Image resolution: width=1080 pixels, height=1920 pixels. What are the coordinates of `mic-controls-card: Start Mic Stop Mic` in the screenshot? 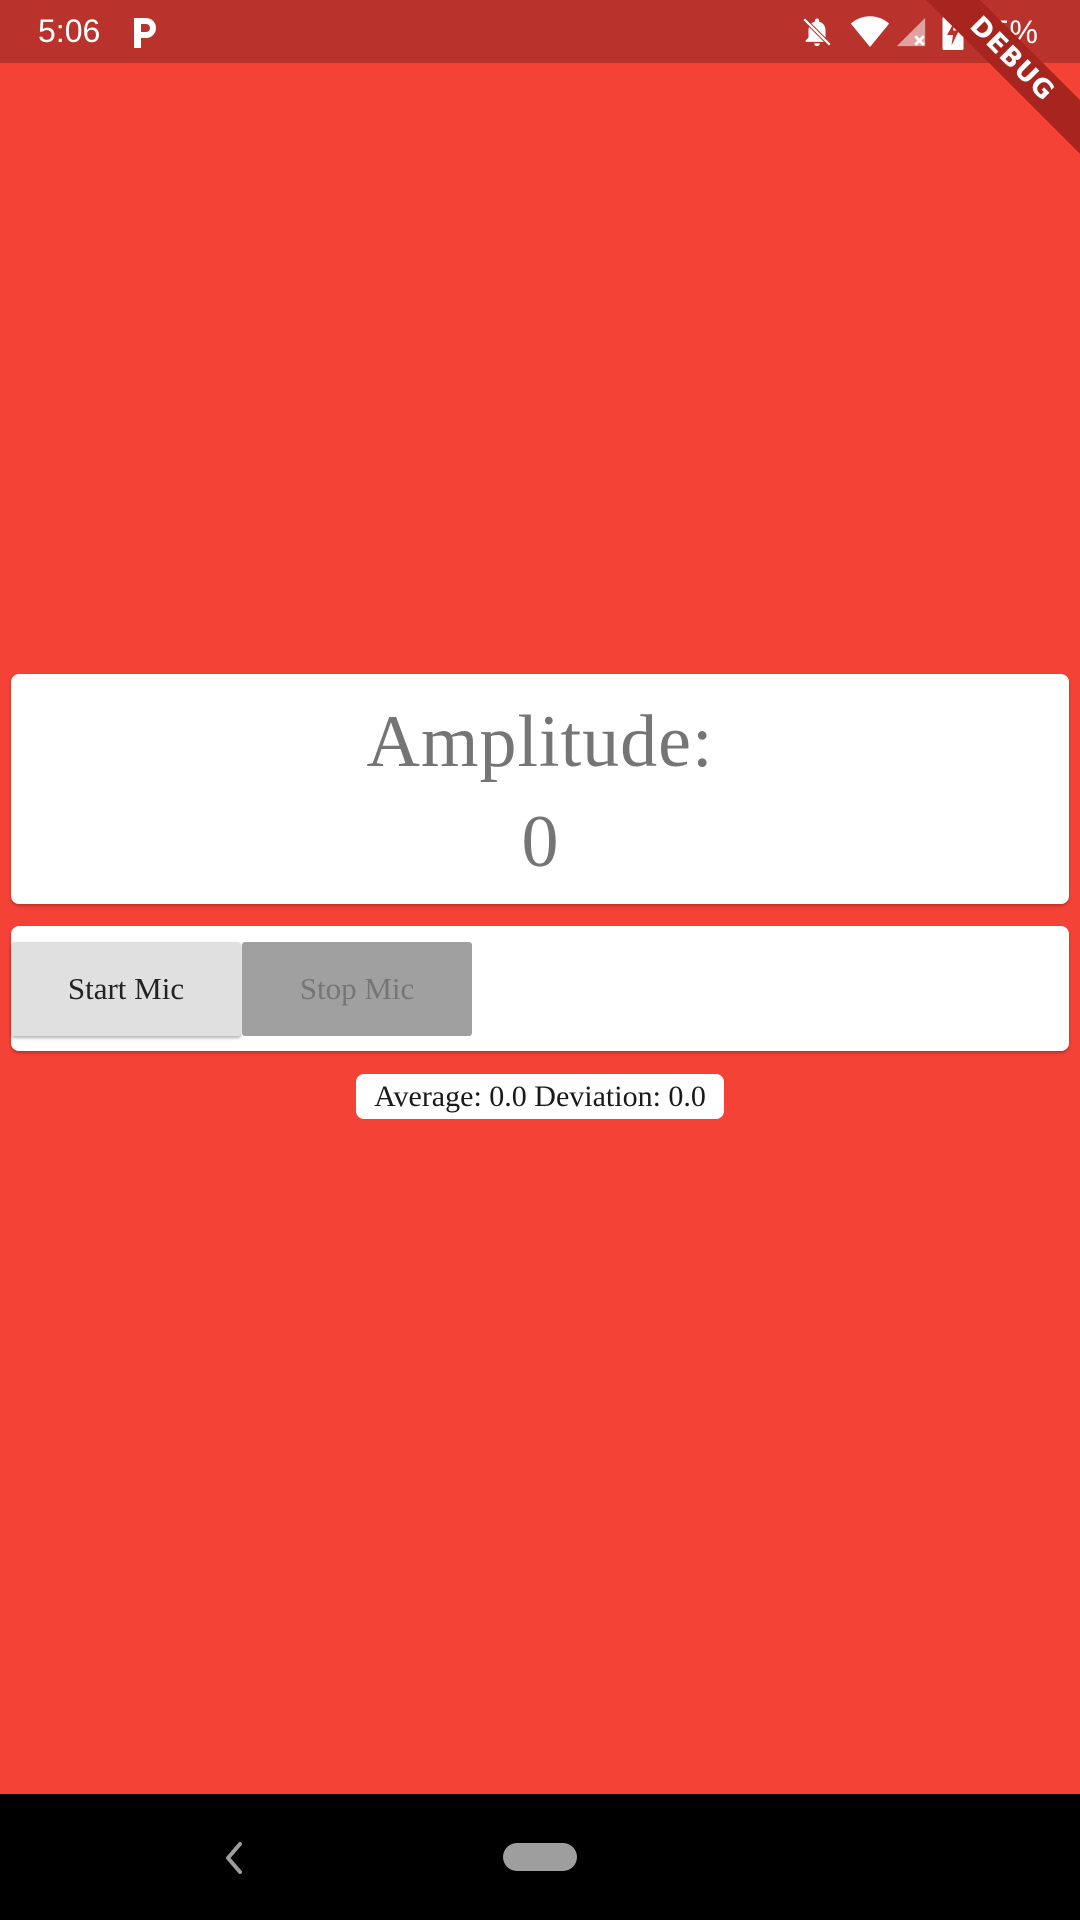 It's located at (540, 988).